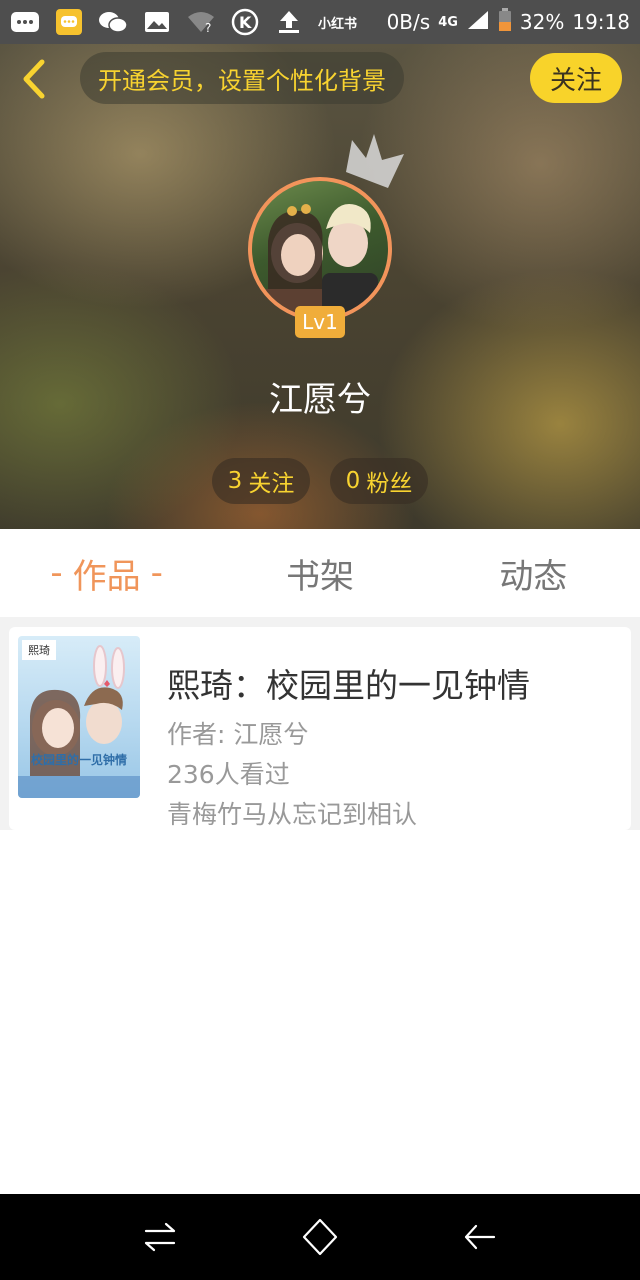 Image resolution: width=640 pixels, height=1280 pixels. I want to click on upload-icon, so click(289, 22).